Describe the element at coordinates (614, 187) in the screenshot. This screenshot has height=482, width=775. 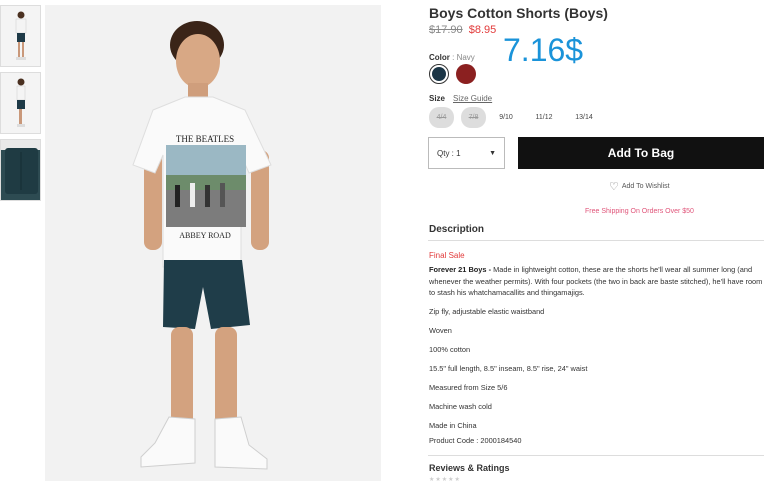
I see `heart-icon: ♡` at that location.